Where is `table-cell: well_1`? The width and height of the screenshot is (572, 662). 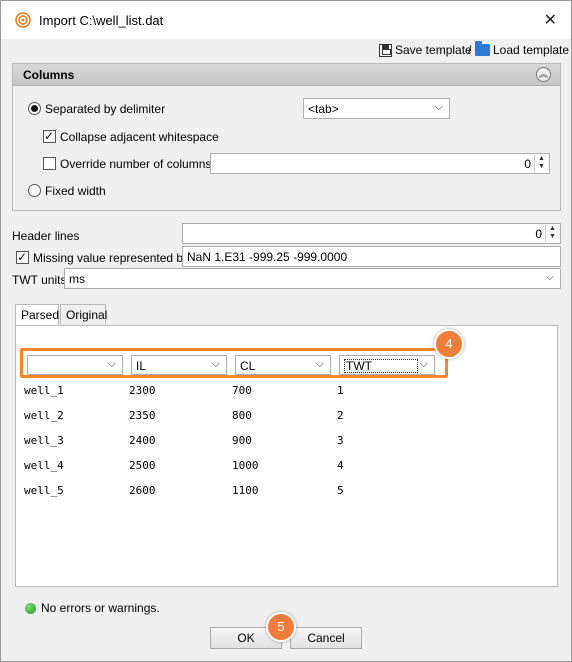
table-cell: well_1 is located at coordinates (44, 390).